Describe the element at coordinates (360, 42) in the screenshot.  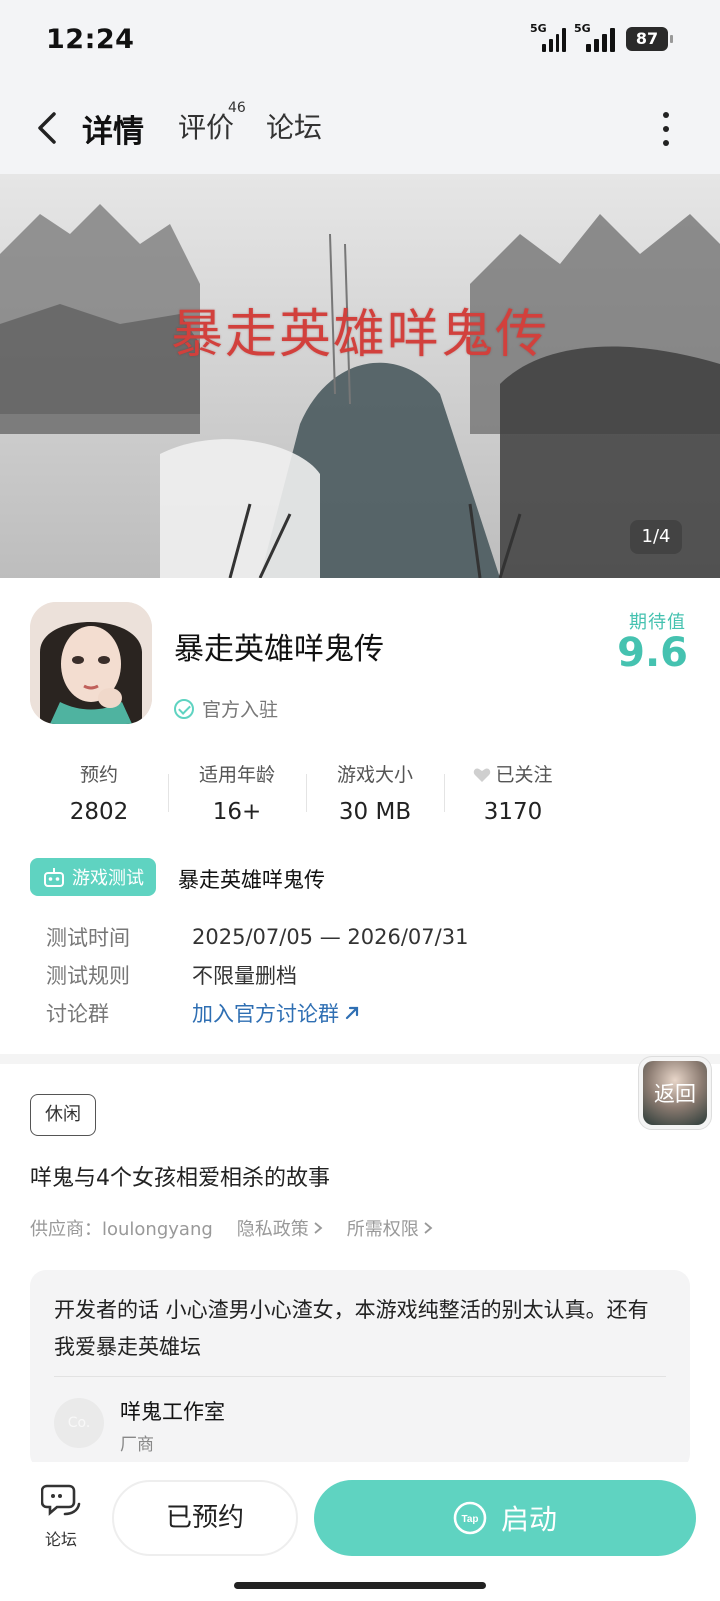
I see `status-bar: 12:24 5G 5G 87` at that location.